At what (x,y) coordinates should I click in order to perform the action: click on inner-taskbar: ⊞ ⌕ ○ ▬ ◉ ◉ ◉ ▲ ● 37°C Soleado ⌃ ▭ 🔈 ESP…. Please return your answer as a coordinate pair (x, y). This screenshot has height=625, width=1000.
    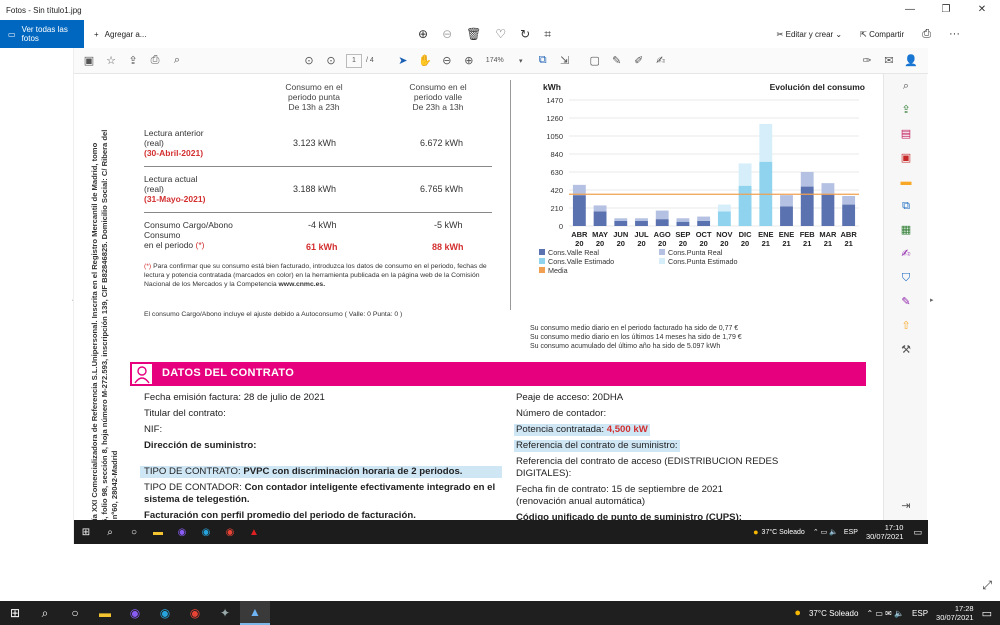
    Looking at the image, I should click on (501, 532).